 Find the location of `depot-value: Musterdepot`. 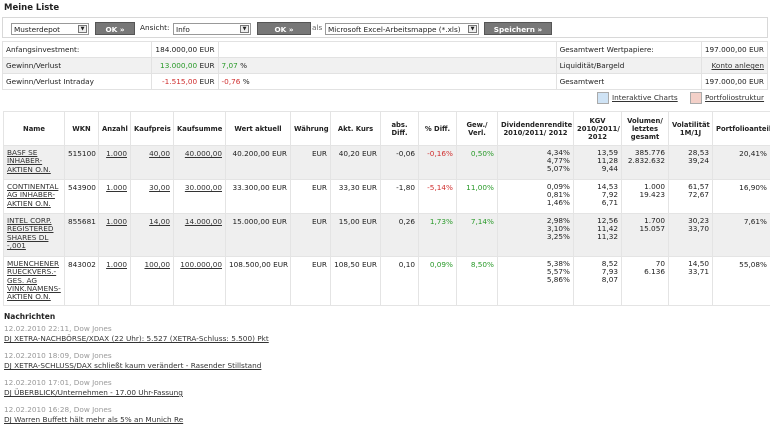

depot-value: Musterdepot is located at coordinates (37, 29).